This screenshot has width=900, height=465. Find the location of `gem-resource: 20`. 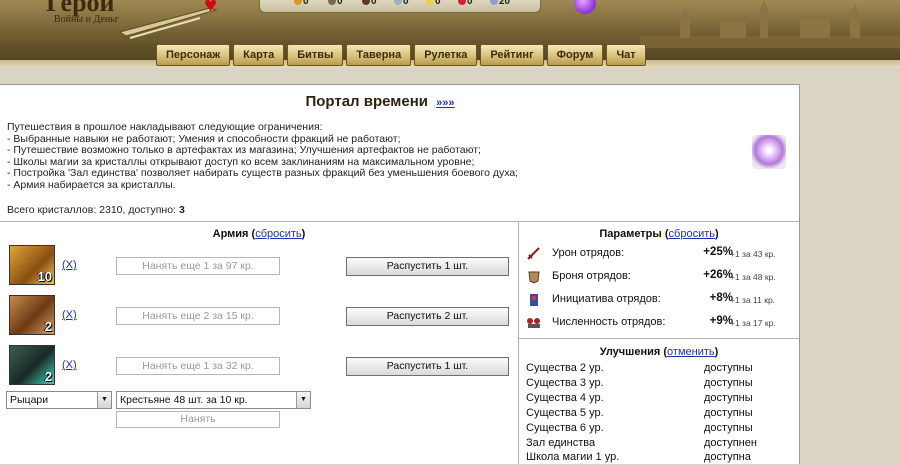

gem-resource: 20 is located at coordinates (500, 3).